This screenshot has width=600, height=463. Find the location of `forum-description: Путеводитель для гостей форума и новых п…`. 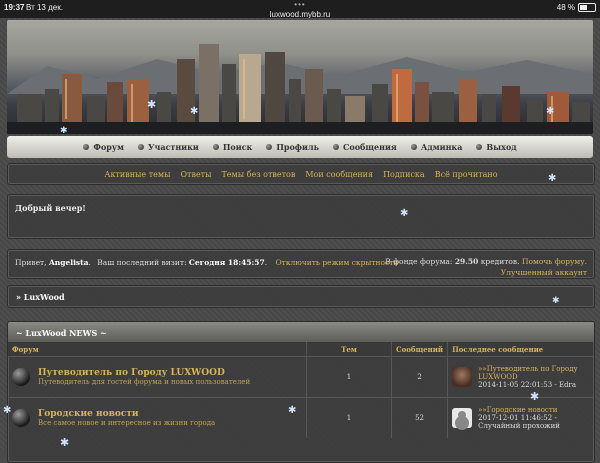

forum-description: Путеводитель для гостей форума и новых п… is located at coordinates (144, 382).